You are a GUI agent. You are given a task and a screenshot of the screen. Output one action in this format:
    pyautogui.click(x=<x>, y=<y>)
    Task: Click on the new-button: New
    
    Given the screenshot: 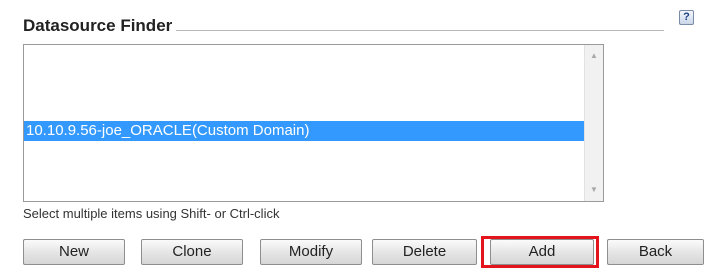 What is the action you would take?
    pyautogui.click(x=74, y=252)
    